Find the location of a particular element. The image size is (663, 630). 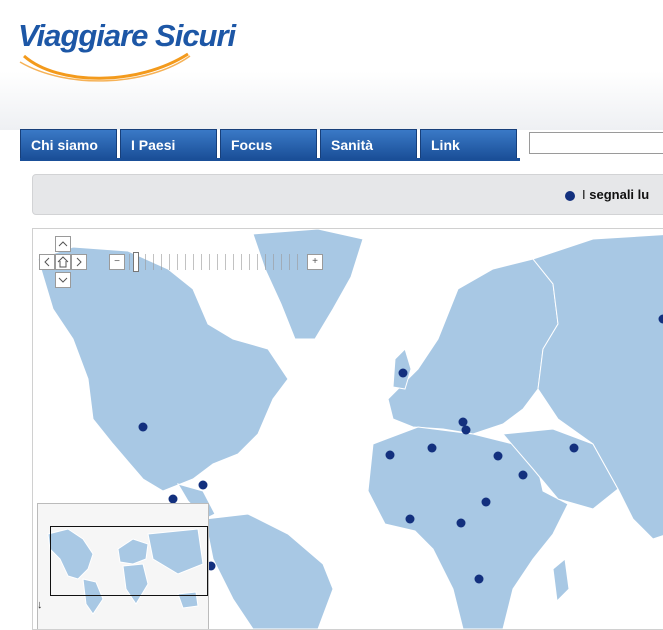

zoom-in-button: + is located at coordinates (315, 262).